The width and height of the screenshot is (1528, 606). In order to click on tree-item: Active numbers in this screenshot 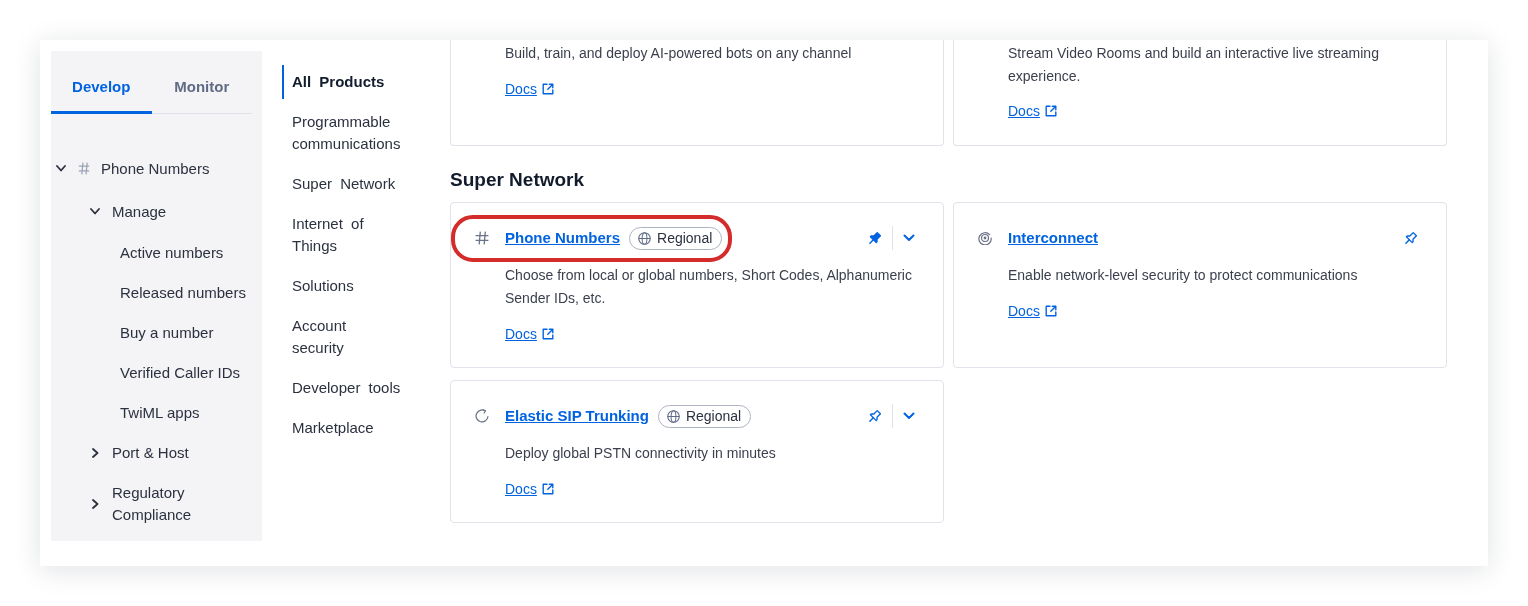, I will do `click(156, 253)`.